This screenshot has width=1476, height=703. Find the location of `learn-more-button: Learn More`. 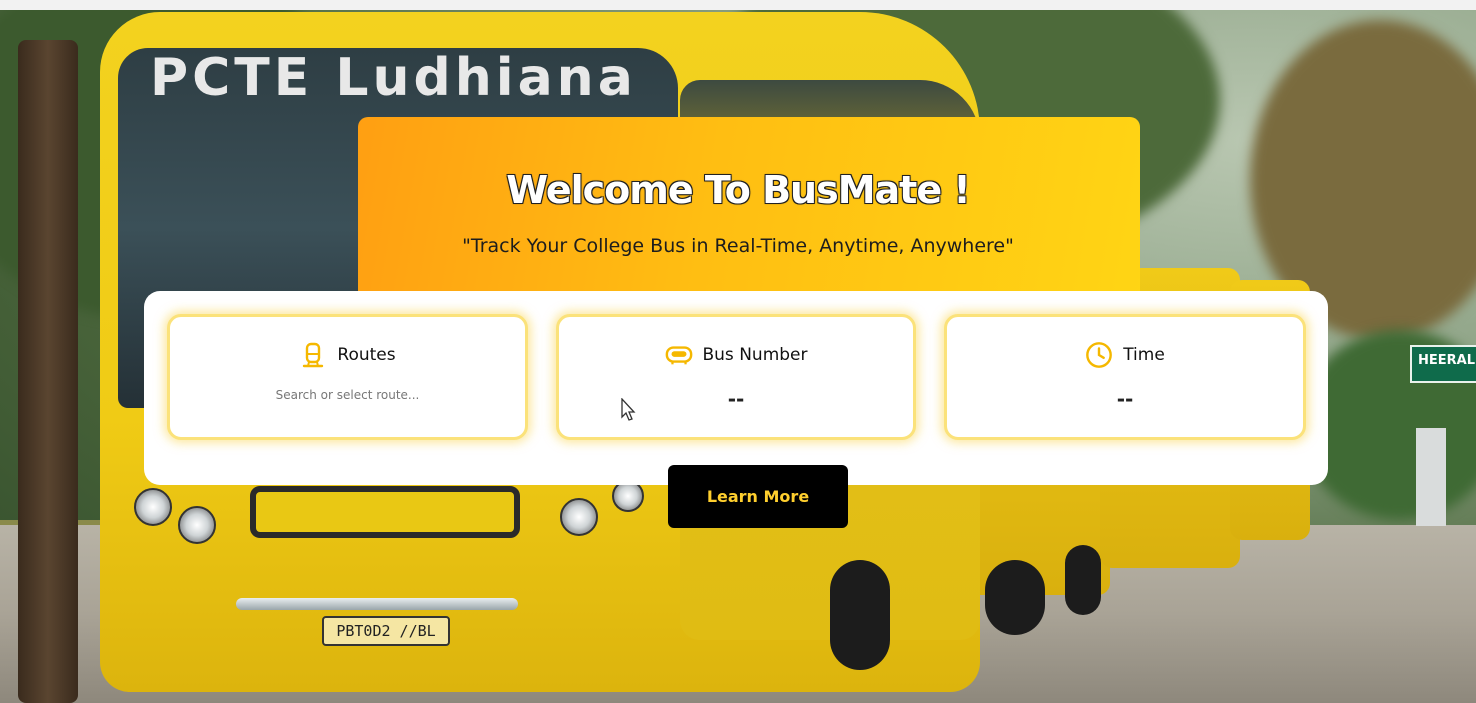

learn-more-button: Learn More is located at coordinates (758, 496).